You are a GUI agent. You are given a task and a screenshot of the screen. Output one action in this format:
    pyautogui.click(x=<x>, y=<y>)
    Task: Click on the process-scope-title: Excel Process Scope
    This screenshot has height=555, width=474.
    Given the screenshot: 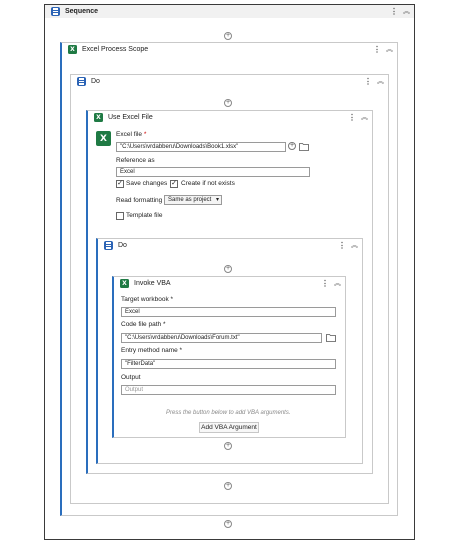 What is the action you would take?
    pyautogui.click(x=115, y=49)
    